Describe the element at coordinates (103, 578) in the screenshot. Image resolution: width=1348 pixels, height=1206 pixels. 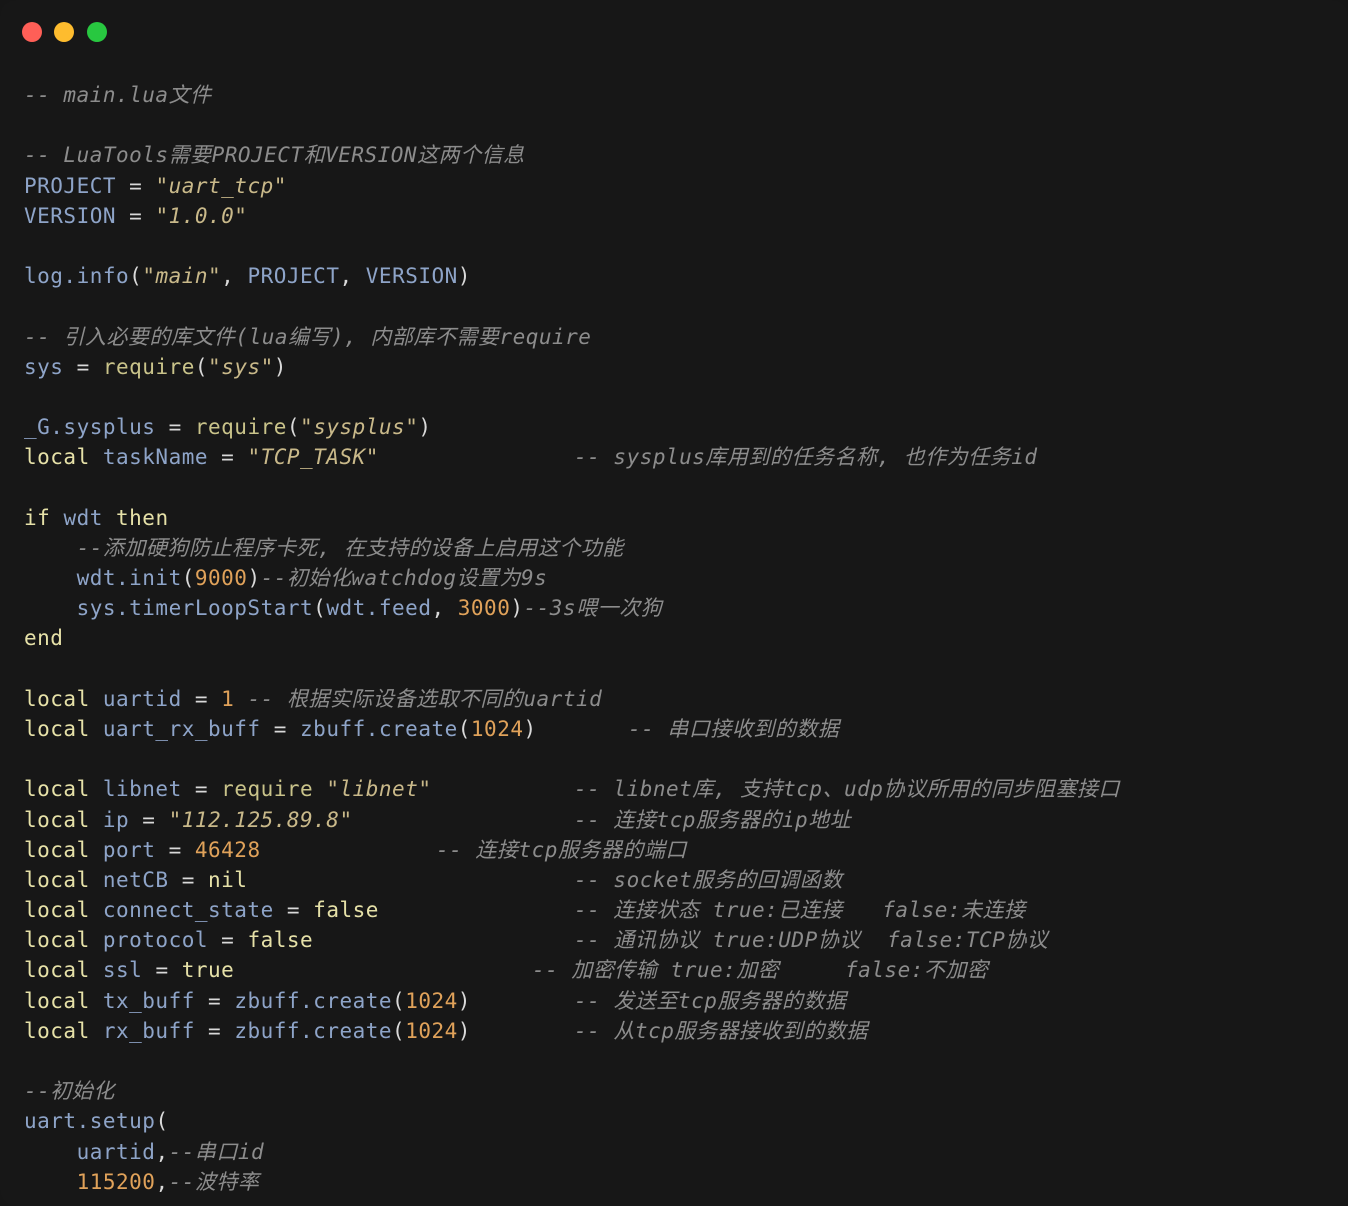
I see `code-token: wdt.init` at that location.